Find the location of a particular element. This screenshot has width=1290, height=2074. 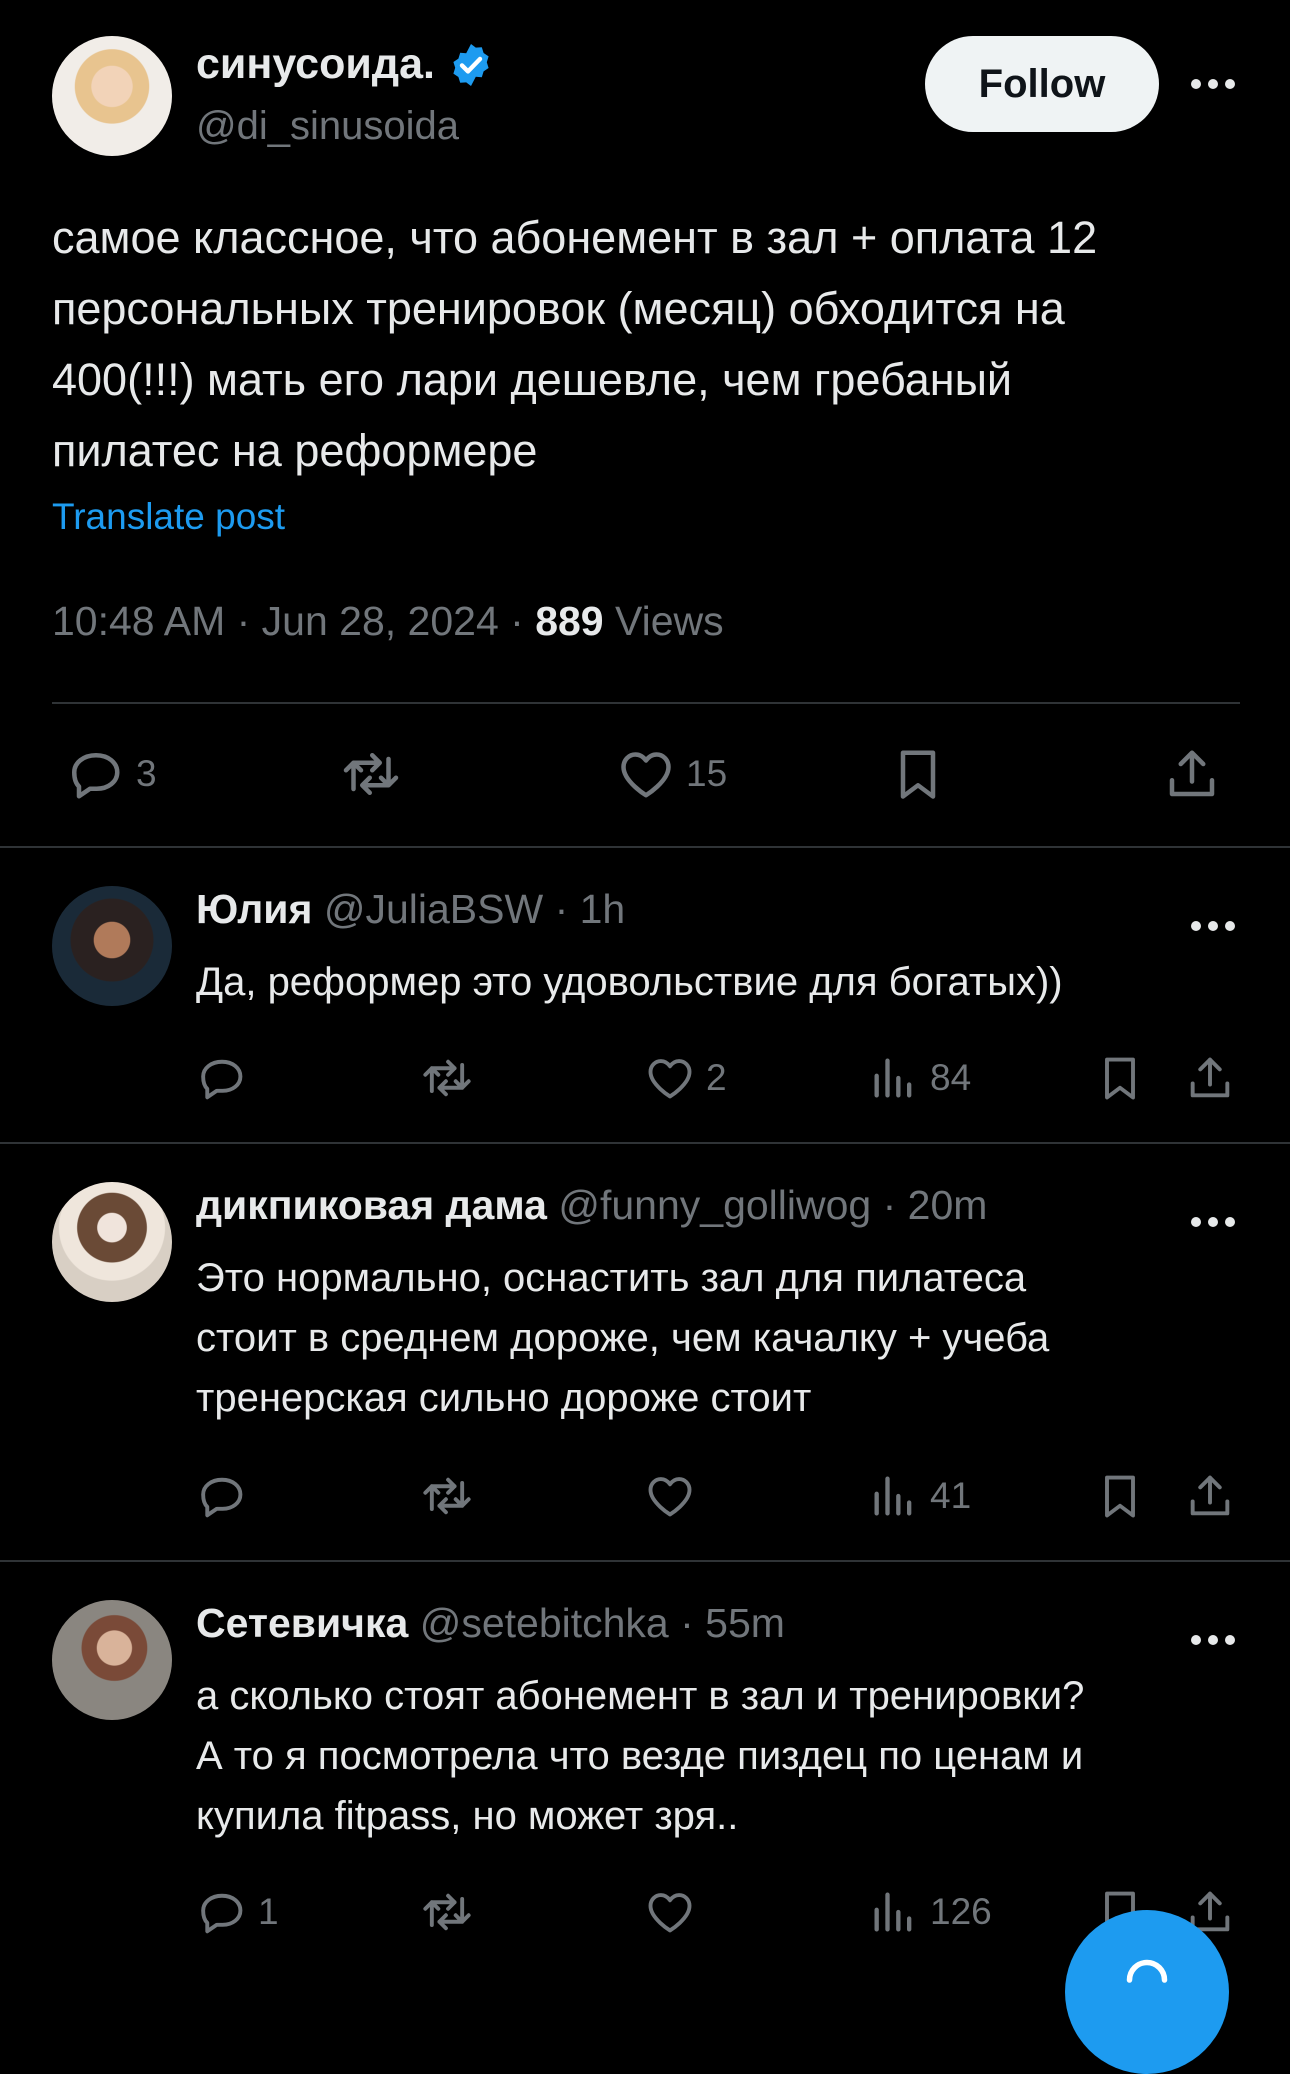

reply-header: Юлия @JuliaBSW · 1h is located at coordinates (410, 909).